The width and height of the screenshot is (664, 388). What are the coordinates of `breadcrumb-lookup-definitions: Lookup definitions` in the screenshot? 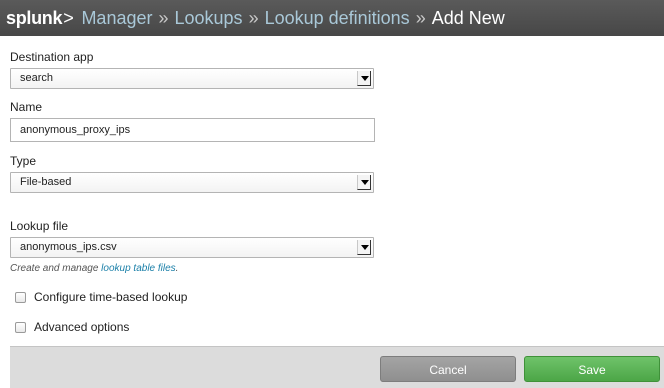 It's located at (337, 18).